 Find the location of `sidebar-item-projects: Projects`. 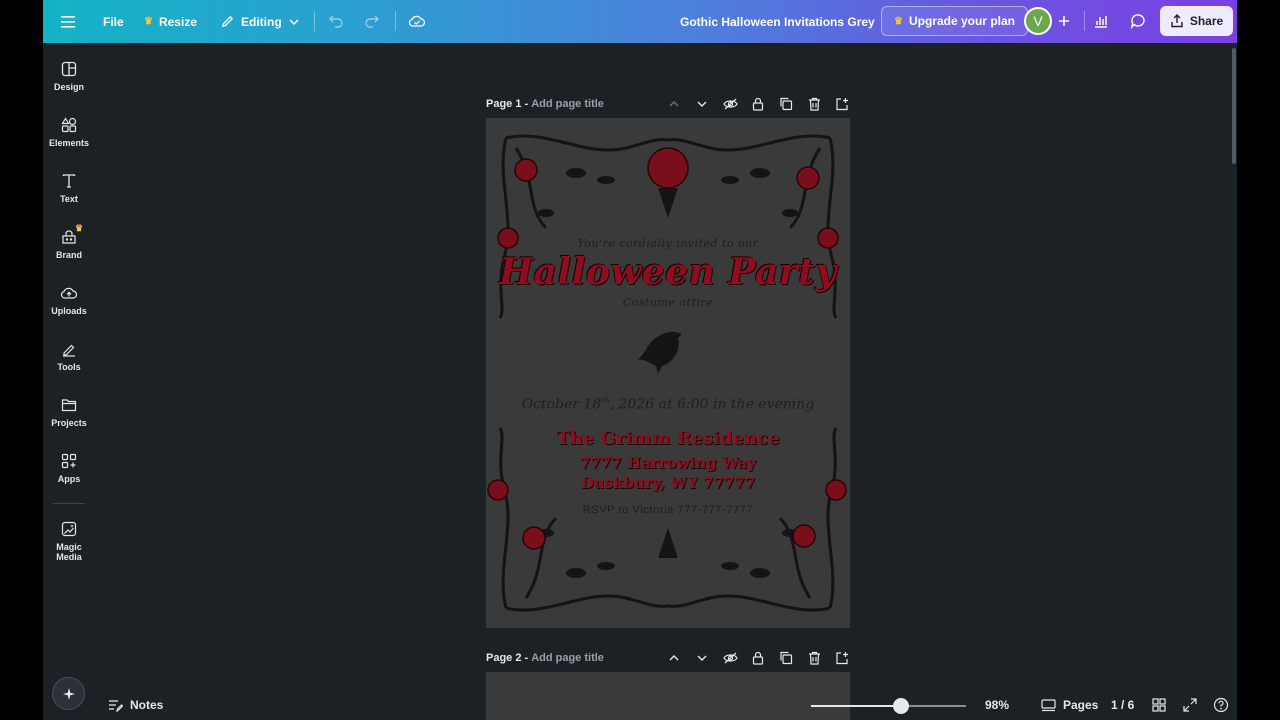

sidebar-item-projects: Projects is located at coordinates (69, 412).